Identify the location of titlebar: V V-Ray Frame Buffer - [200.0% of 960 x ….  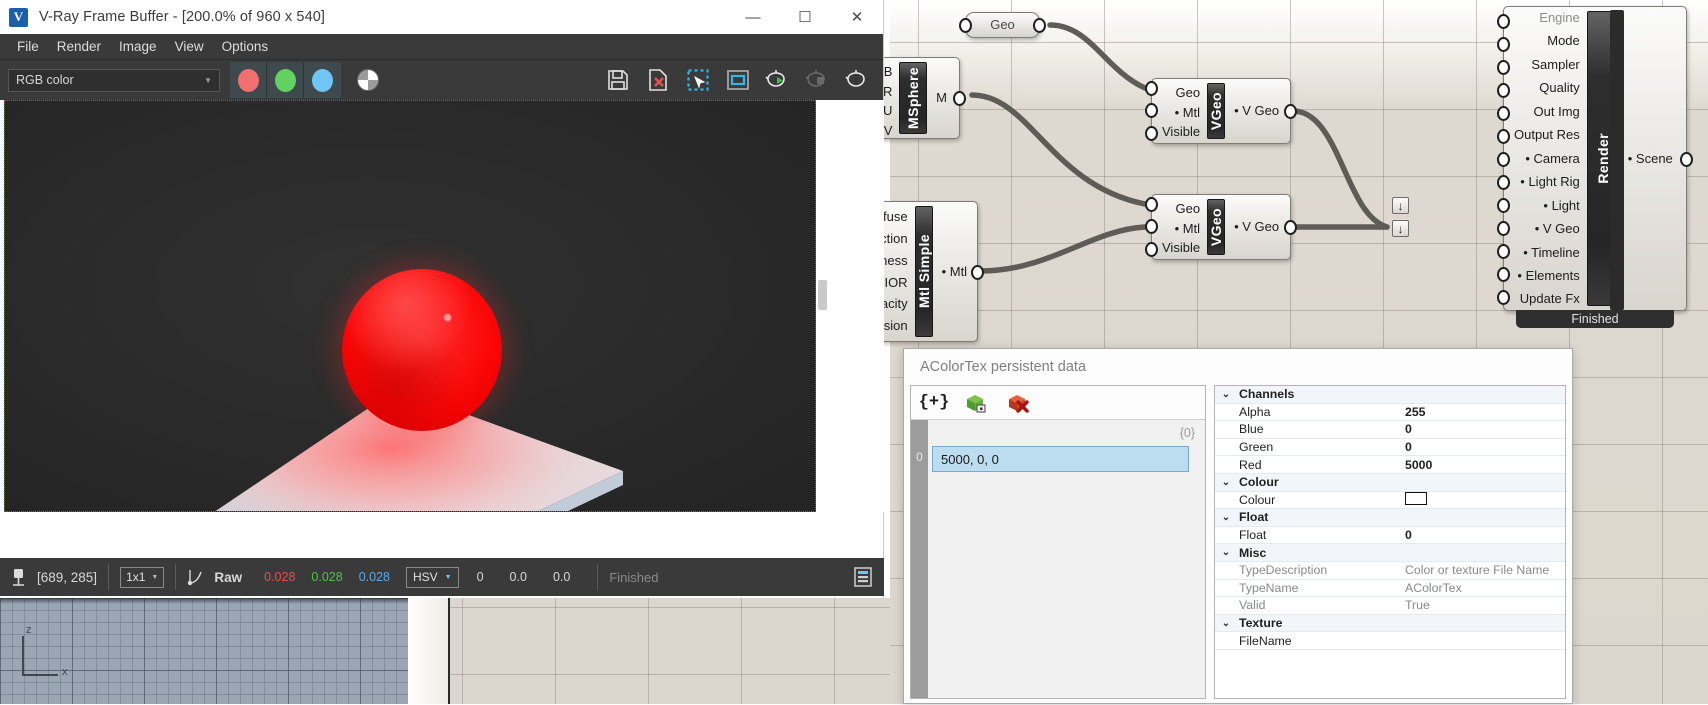
(441, 17).